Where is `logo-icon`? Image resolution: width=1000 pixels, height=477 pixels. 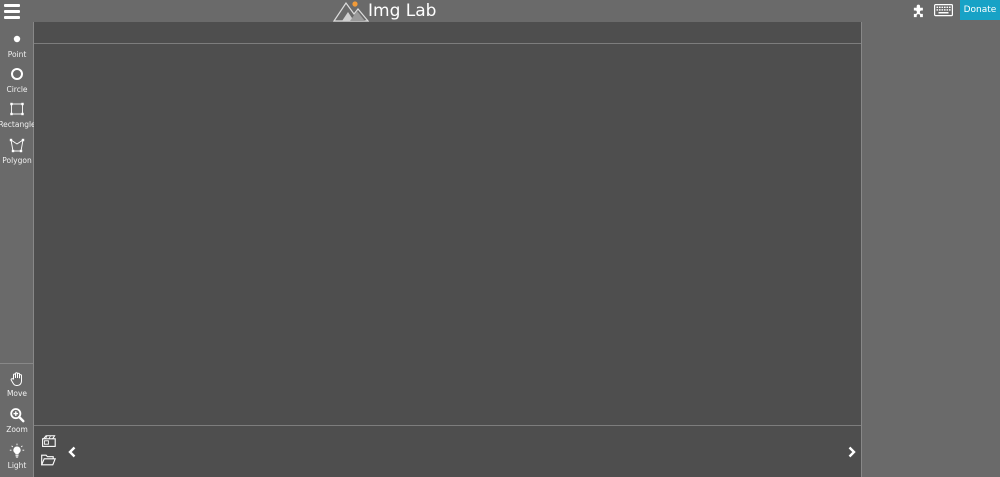 logo-icon is located at coordinates (351, 11).